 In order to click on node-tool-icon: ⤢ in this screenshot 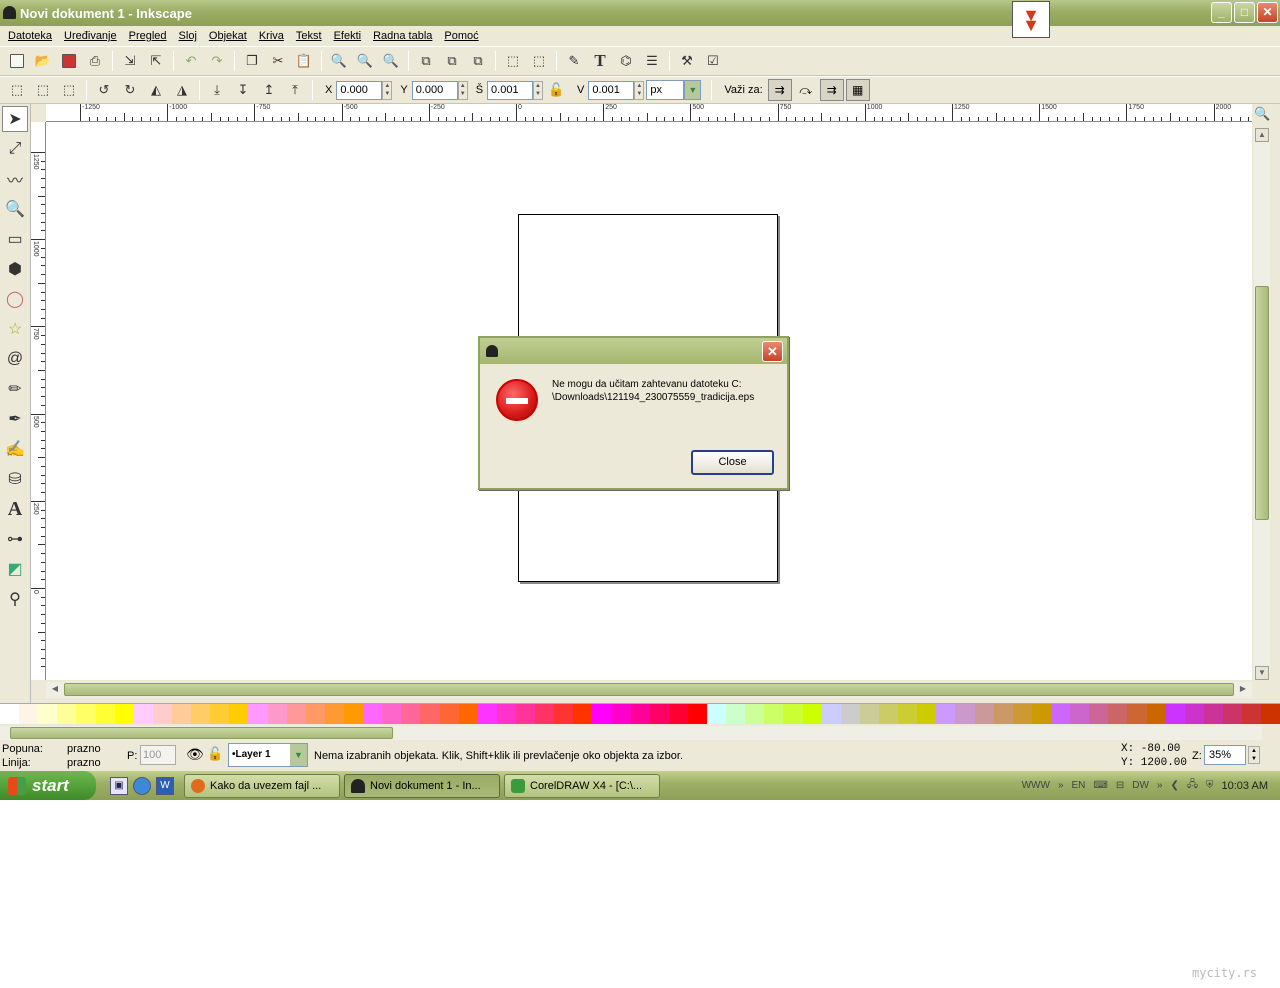, I will do `click(15, 149)`.